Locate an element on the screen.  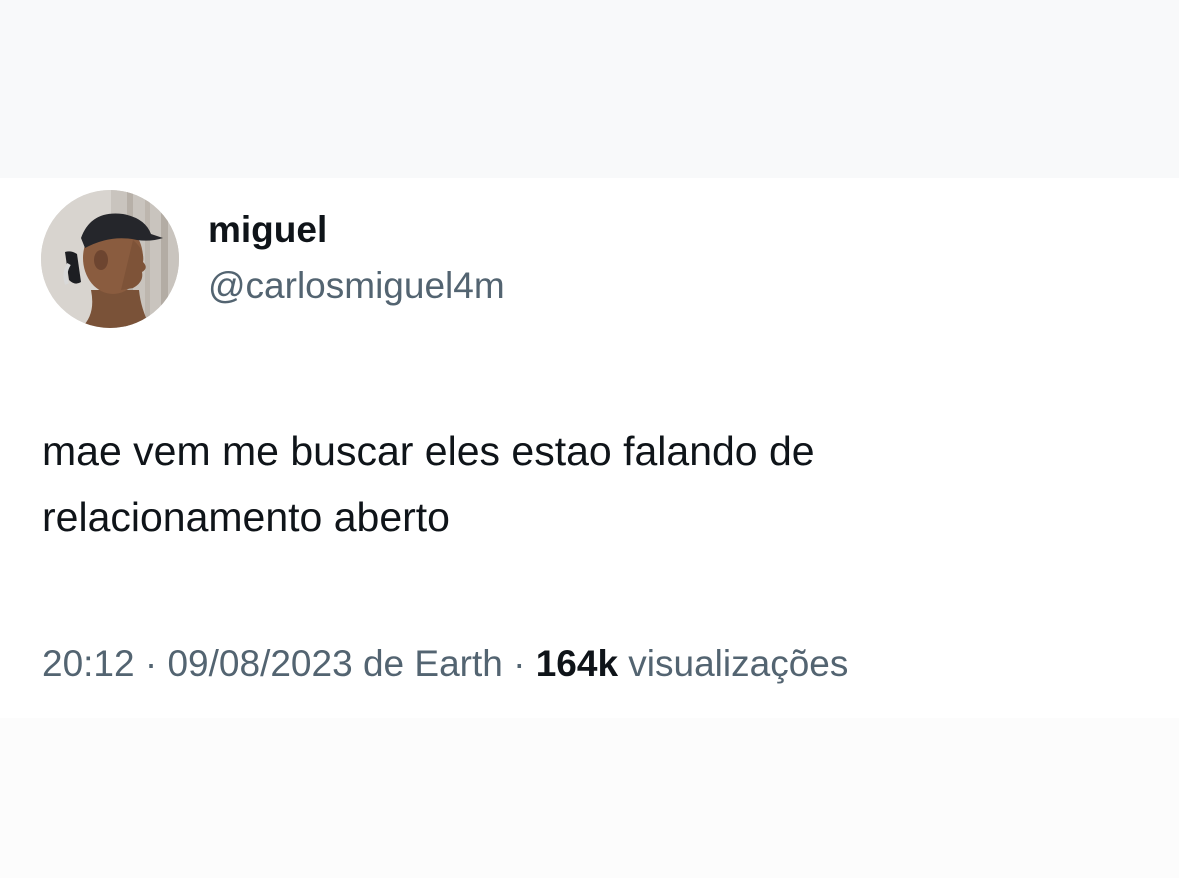
profile-photo-icon is located at coordinates (110, 259).